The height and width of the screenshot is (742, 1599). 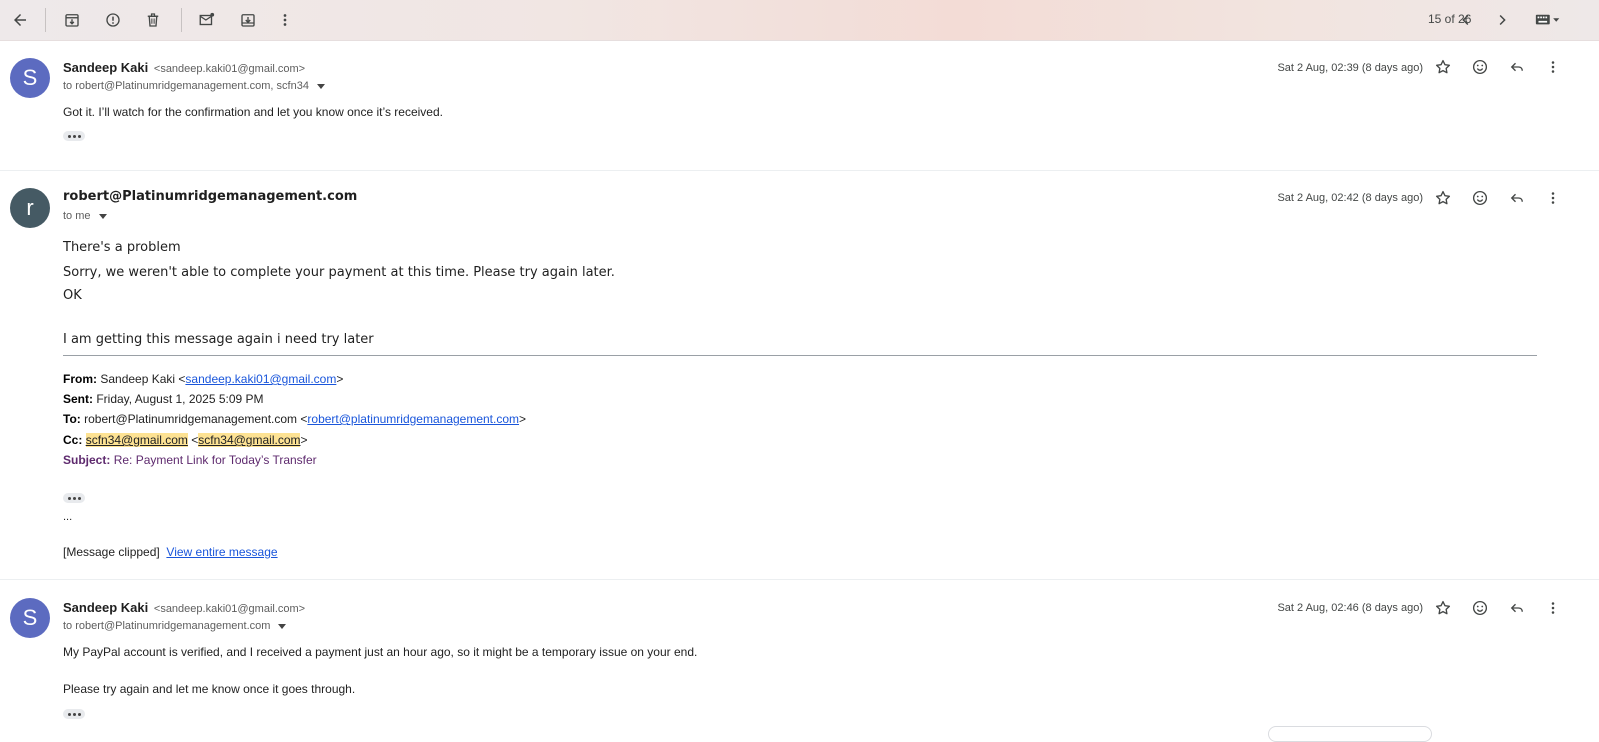 I want to click on toolbar: 15 of 26, so click(x=799, y=20).